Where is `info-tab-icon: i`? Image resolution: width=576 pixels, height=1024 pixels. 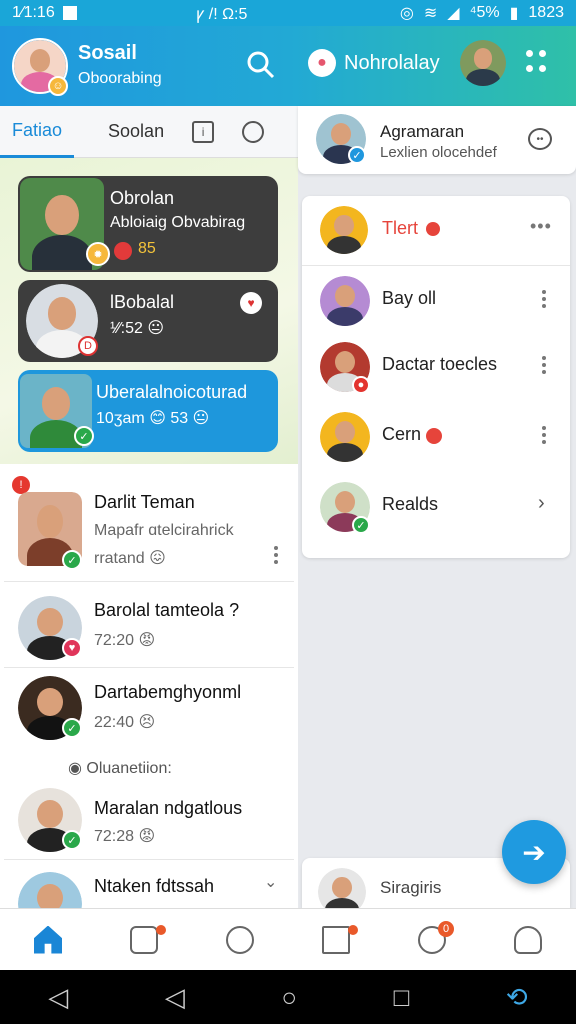 info-tab-icon: i is located at coordinates (203, 131).